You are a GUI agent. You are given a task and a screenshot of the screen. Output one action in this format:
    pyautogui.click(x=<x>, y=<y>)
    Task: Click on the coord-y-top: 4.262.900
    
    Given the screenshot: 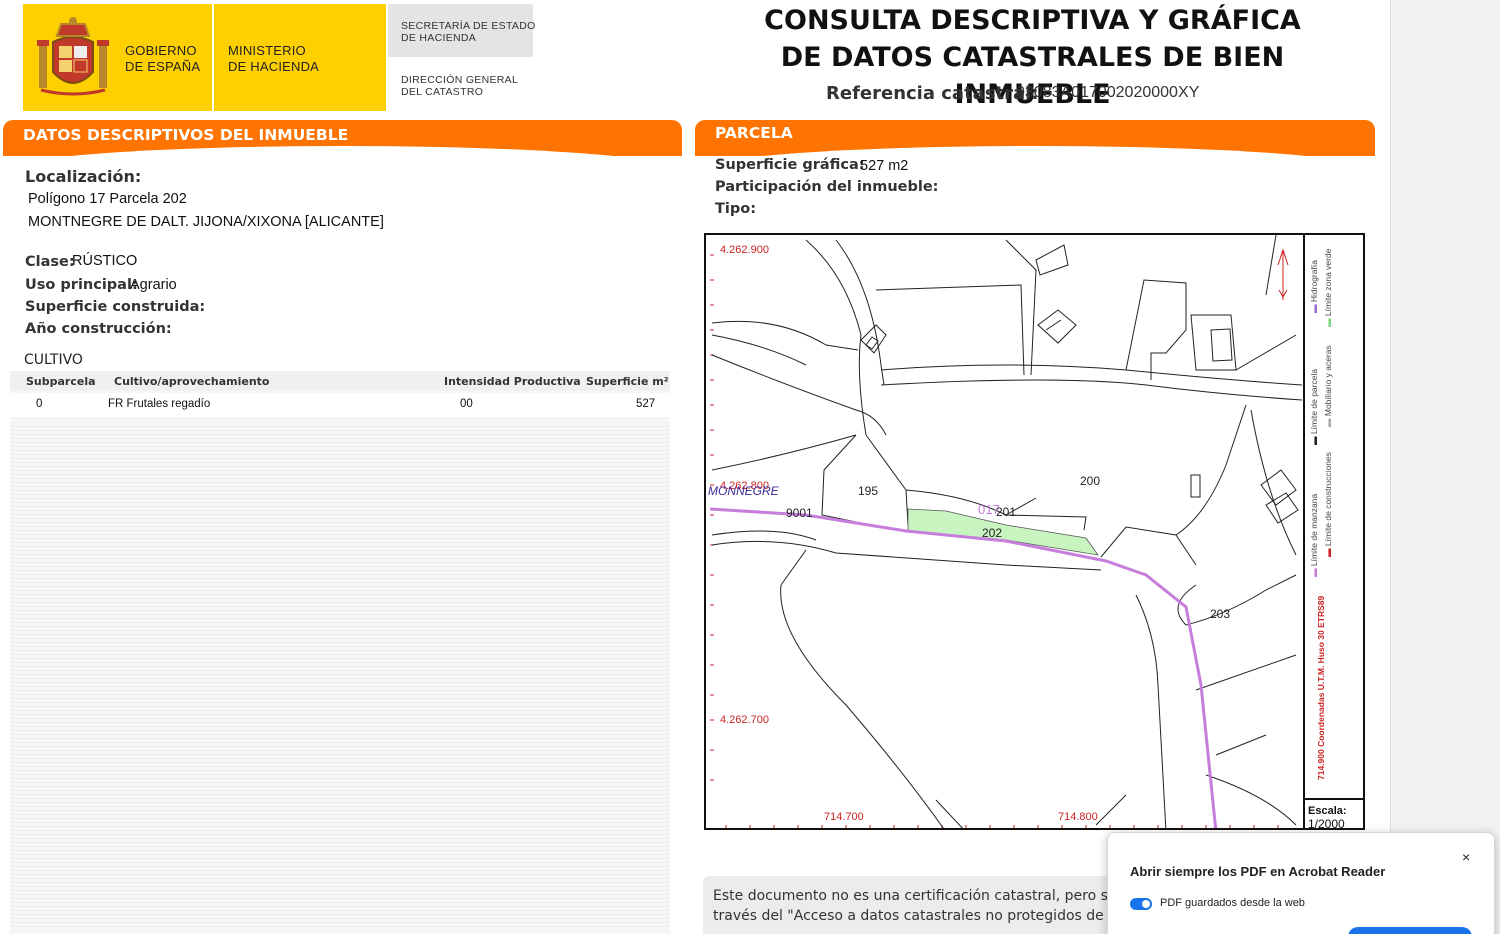 What is the action you would take?
    pyautogui.click(x=744, y=250)
    